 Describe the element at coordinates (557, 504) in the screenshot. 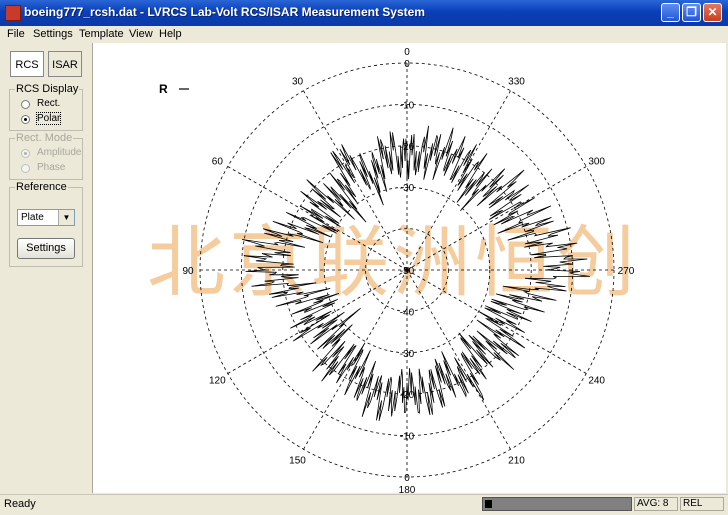

I see `progress-bar` at that location.